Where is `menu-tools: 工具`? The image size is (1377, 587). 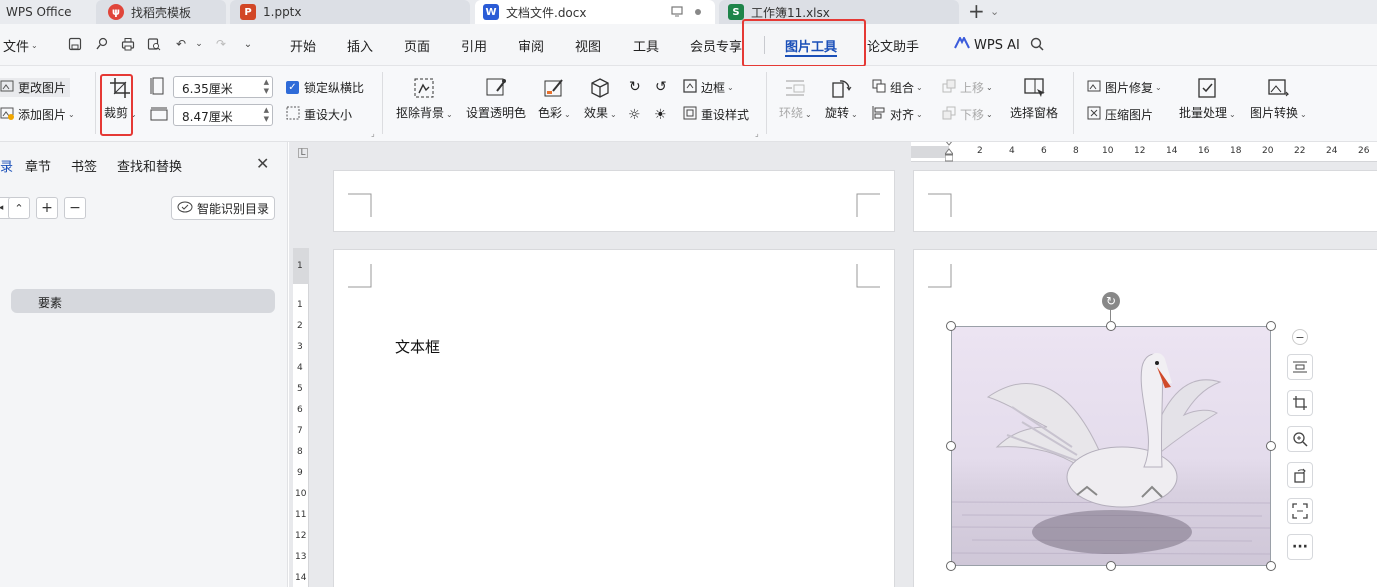
menu-tools: 工具 is located at coordinates (646, 45).